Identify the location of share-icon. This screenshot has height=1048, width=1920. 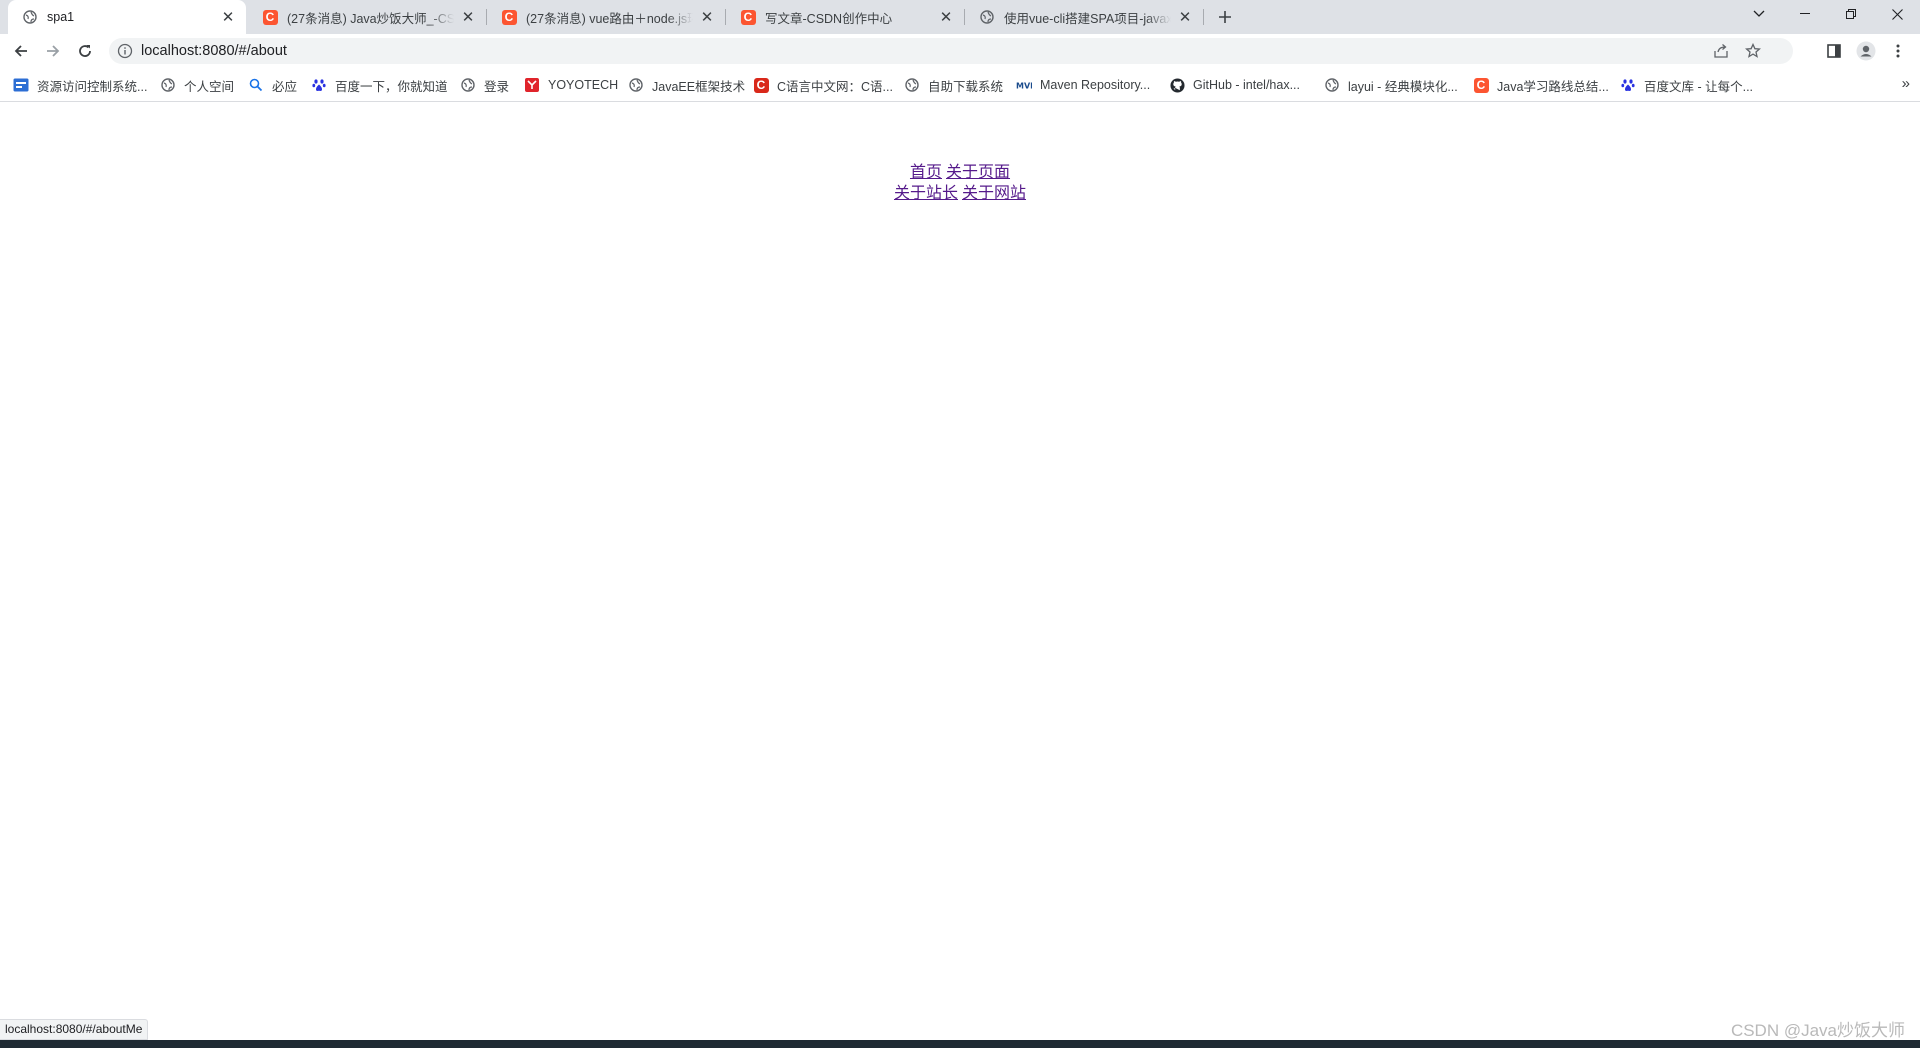
(1721, 51).